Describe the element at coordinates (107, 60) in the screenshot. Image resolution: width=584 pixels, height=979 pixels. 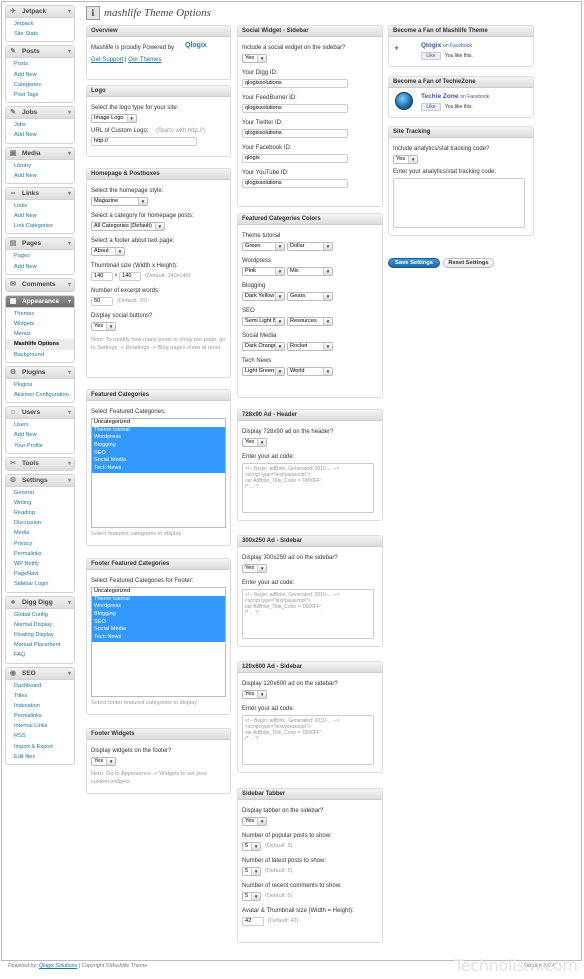
I see `get-support-link: Get Support` at that location.